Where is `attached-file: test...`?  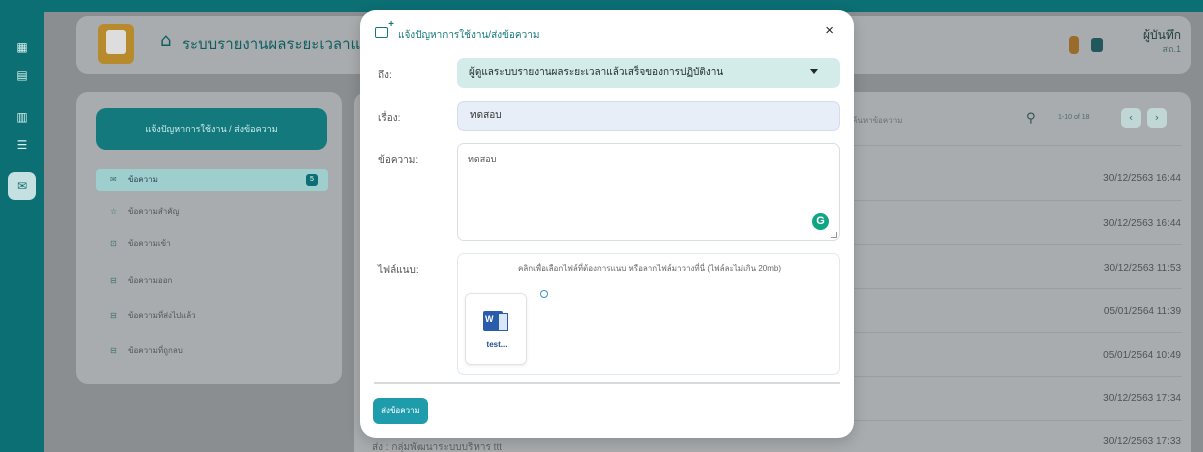
attached-file: test... is located at coordinates (496, 329).